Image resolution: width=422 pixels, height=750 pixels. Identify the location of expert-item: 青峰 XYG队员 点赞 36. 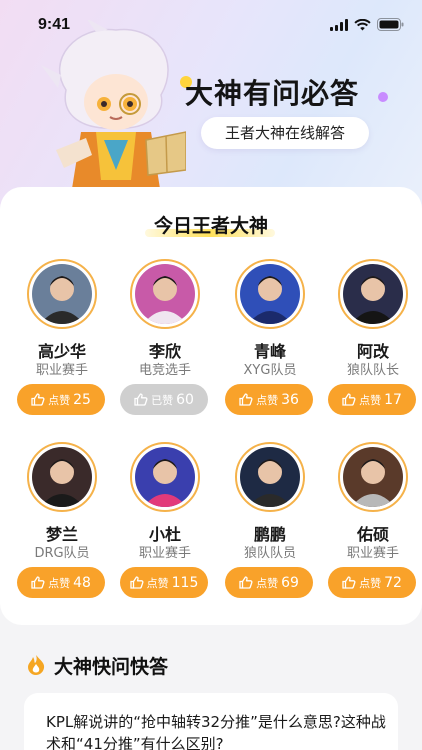
(270, 339).